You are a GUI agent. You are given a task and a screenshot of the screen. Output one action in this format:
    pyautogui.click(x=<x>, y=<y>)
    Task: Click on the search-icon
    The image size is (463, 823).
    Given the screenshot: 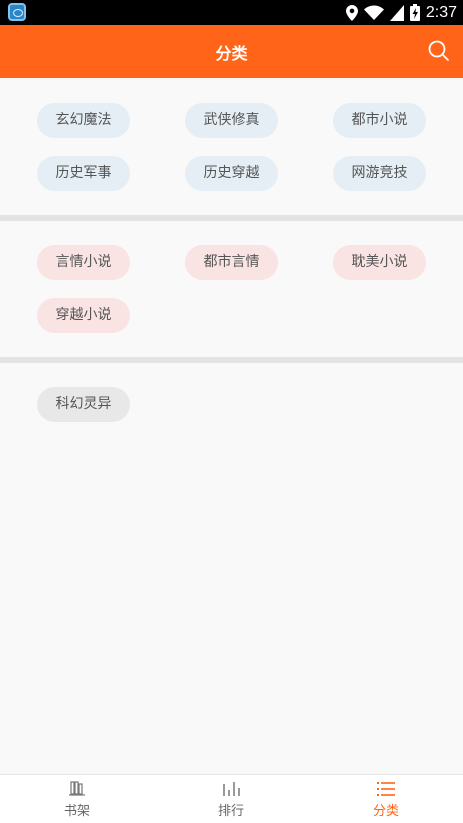 What is the action you would take?
    pyautogui.click(x=438, y=50)
    